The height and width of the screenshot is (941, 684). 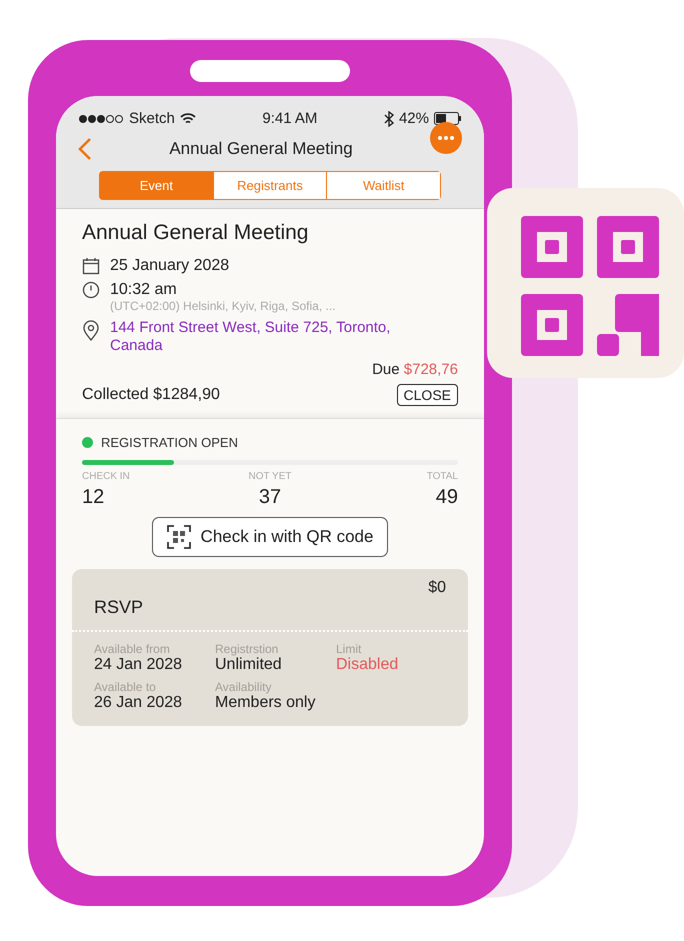 I want to click on clock-icon, so click(x=91, y=290).